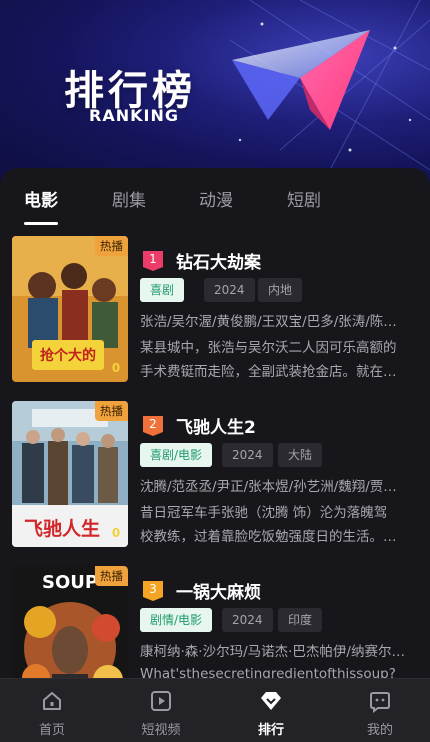  I want to click on tab-short-drama: 短剧, so click(304, 198).